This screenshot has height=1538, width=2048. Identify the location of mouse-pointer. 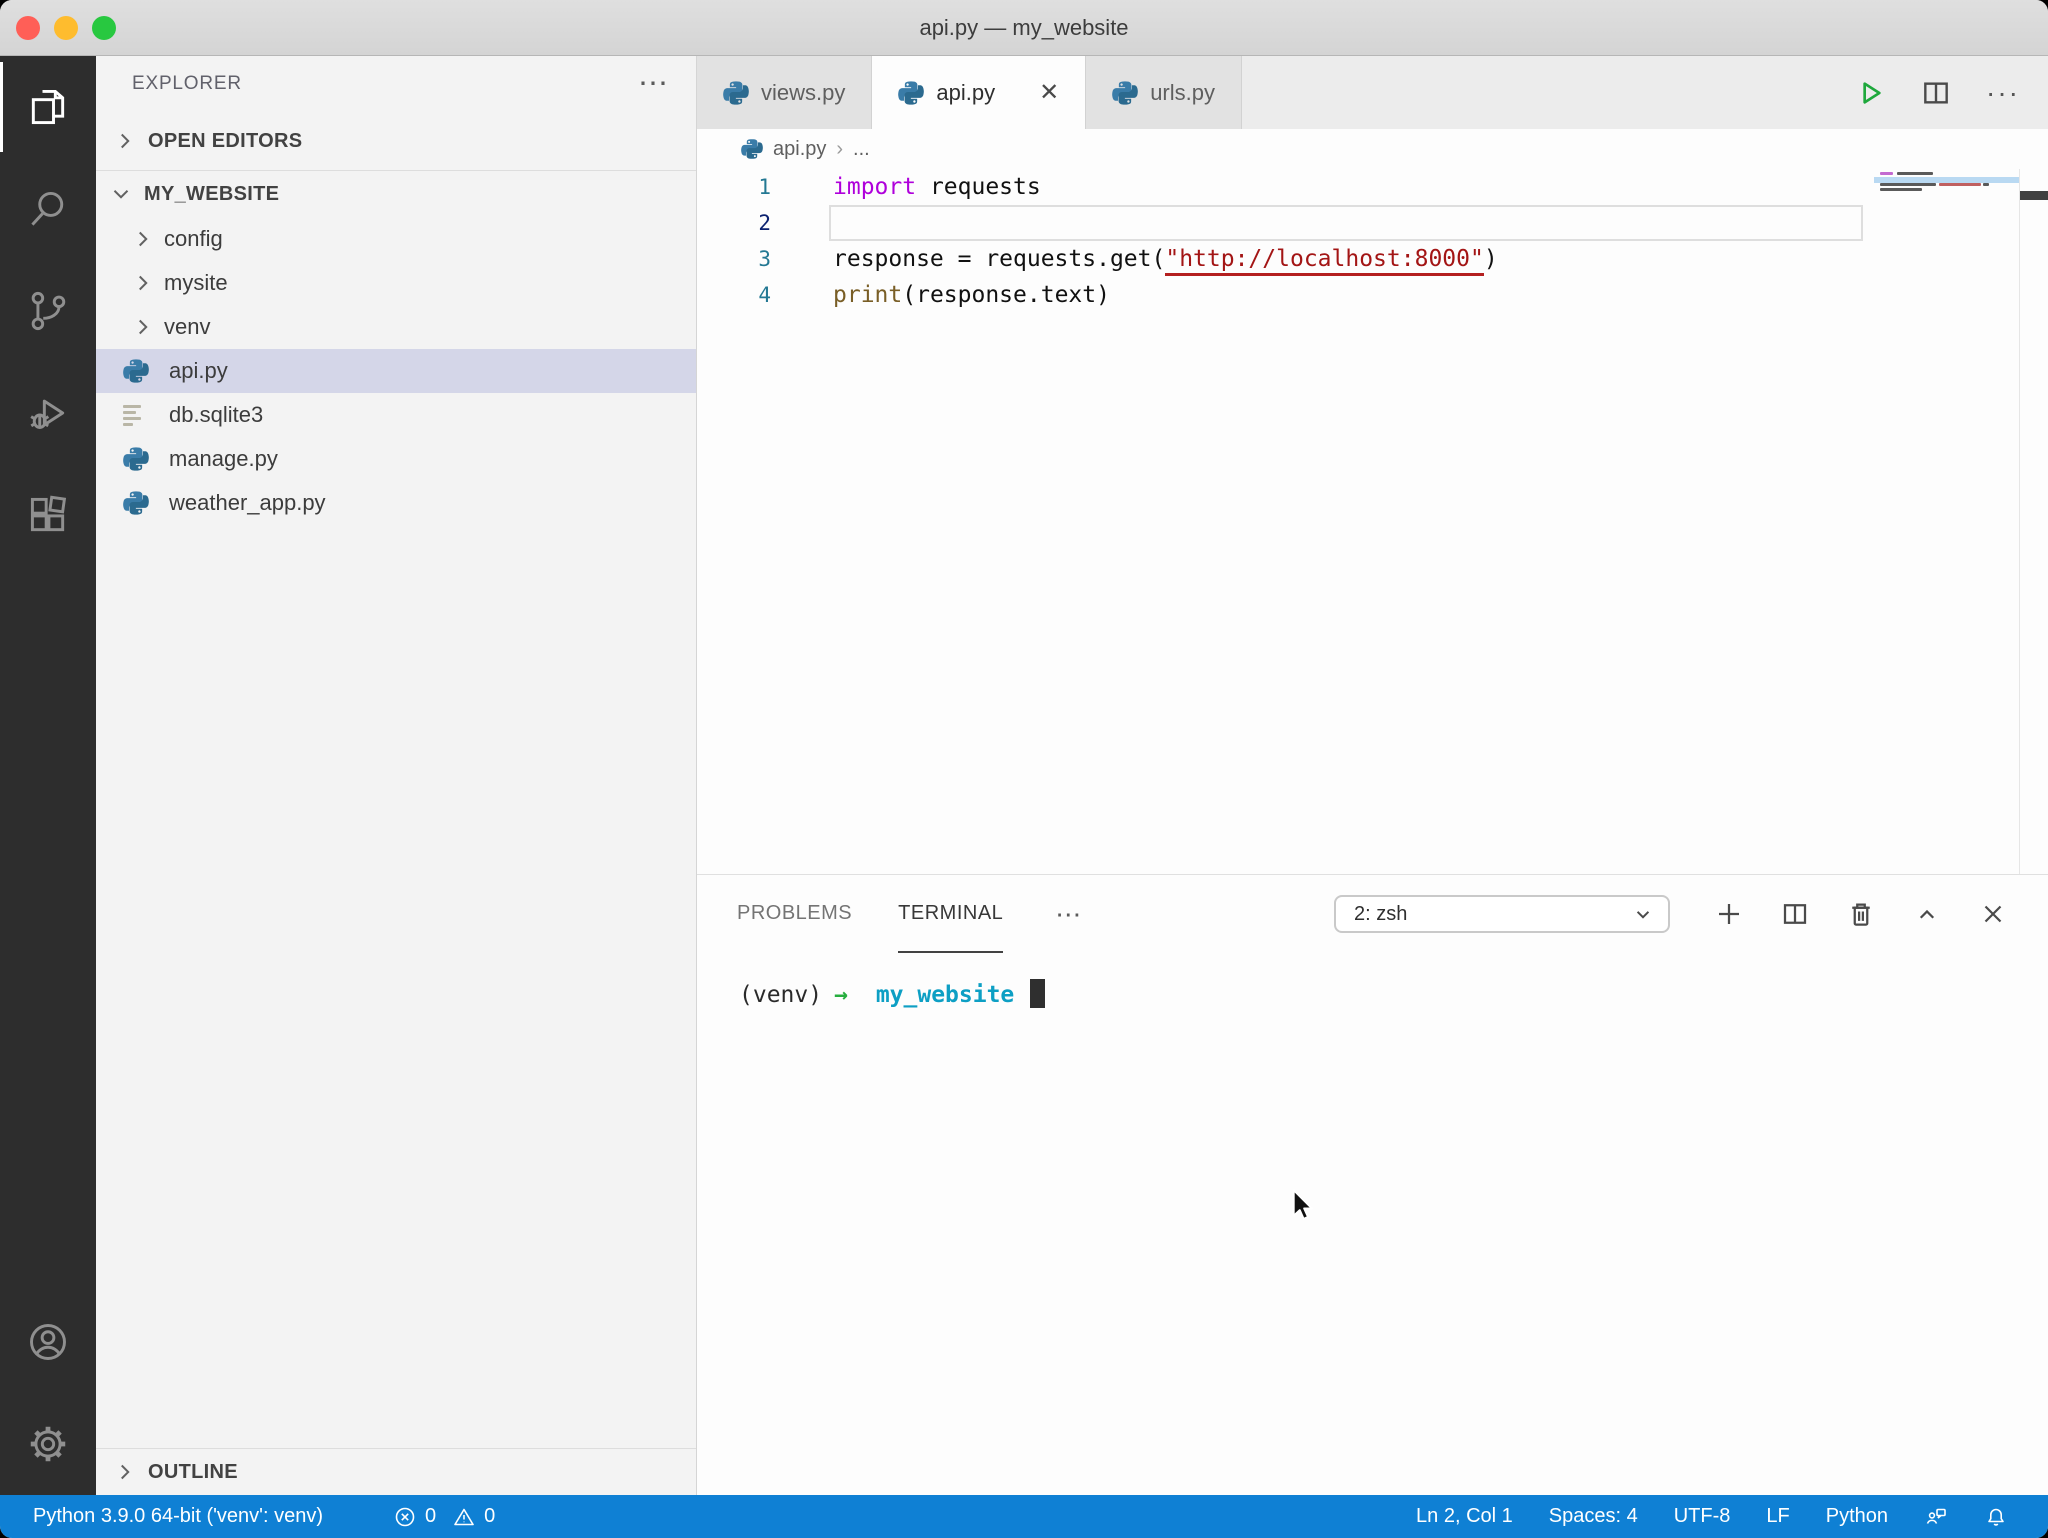
(1302, 1204).